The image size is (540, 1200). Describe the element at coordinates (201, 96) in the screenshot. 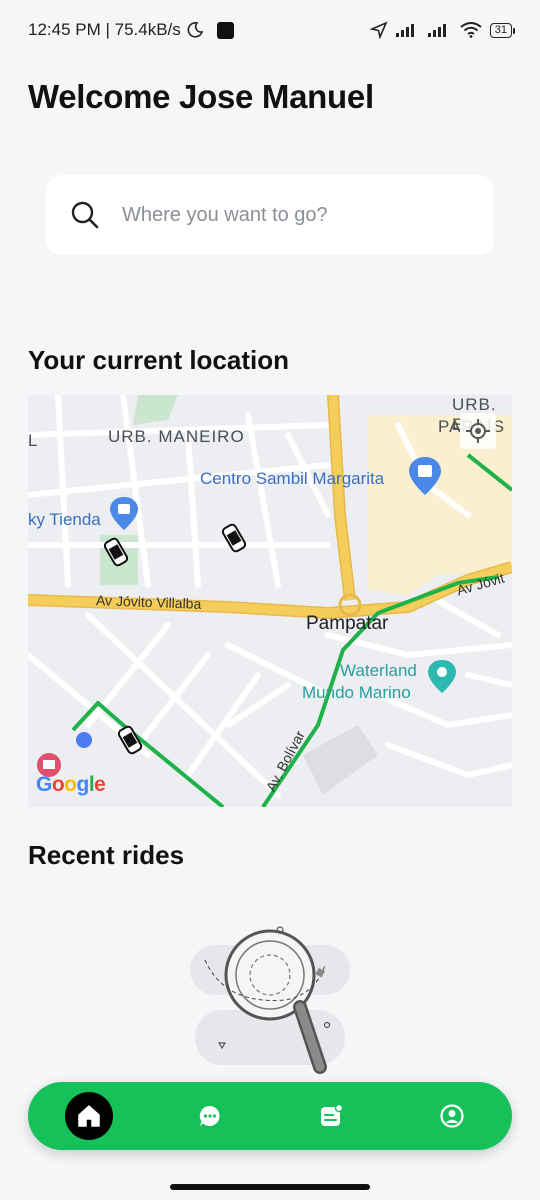

I see `page-title: Welcome Jose Manuel` at that location.